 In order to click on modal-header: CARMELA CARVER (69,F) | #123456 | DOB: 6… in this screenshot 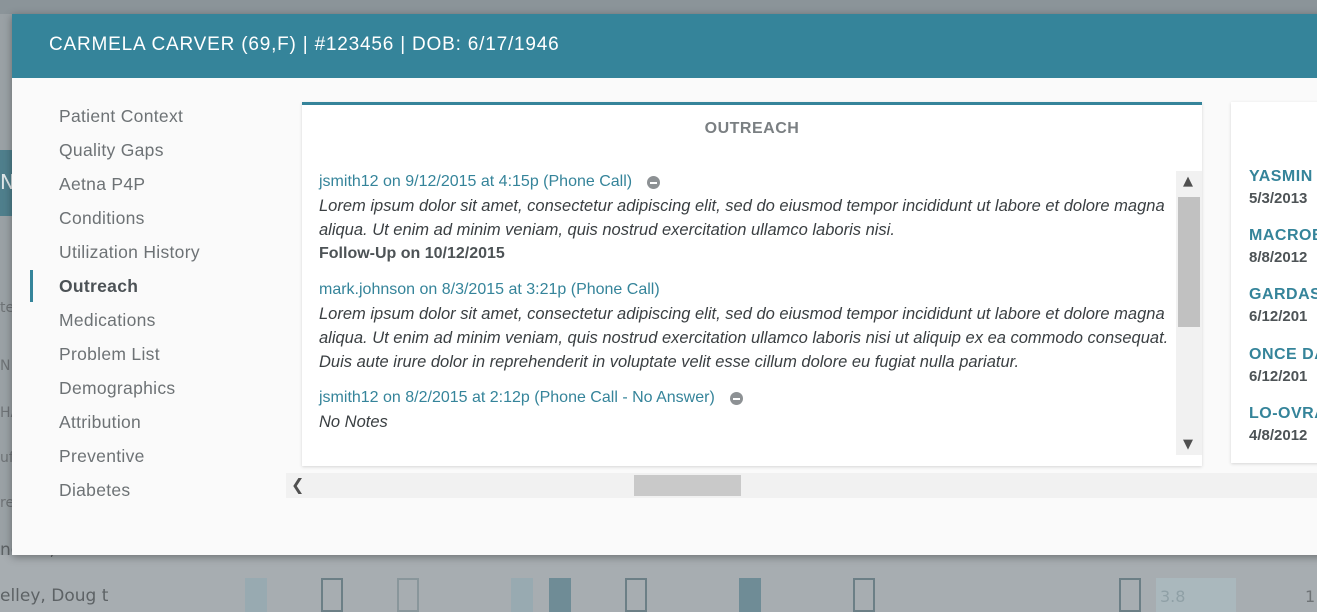, I will do `click(664, 46)`.